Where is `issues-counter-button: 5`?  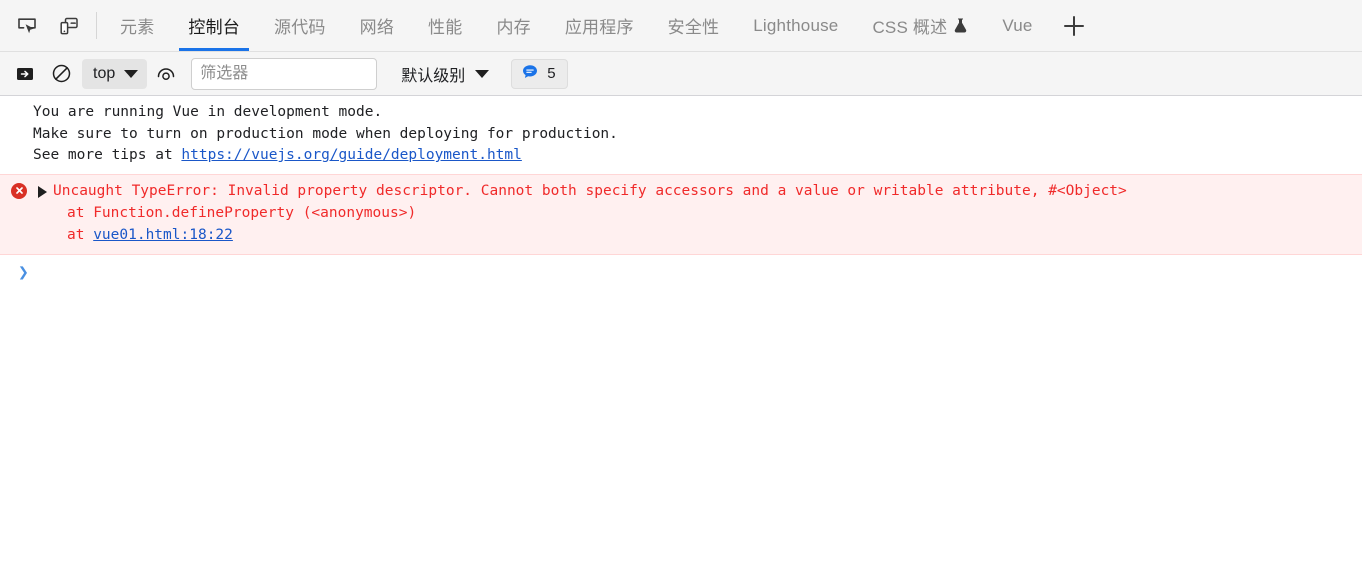 issues-counter-button: 5 is located at coordinates (539, 73).